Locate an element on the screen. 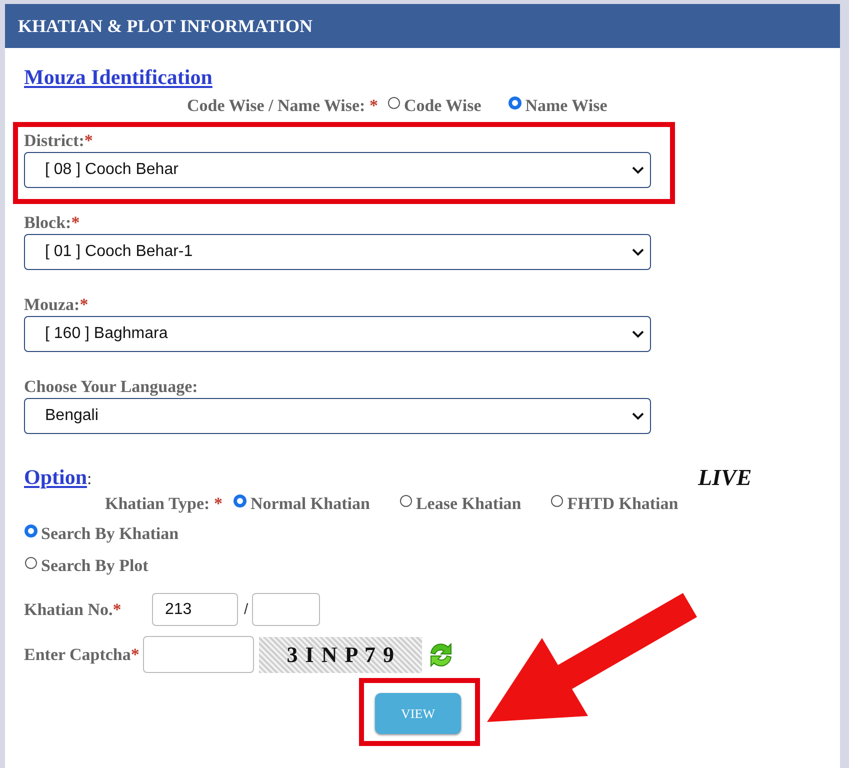 Image resolution: width=849 pixels, height=768 pixels. khatian-number-field: 213 is located at coordinates (195, 609).